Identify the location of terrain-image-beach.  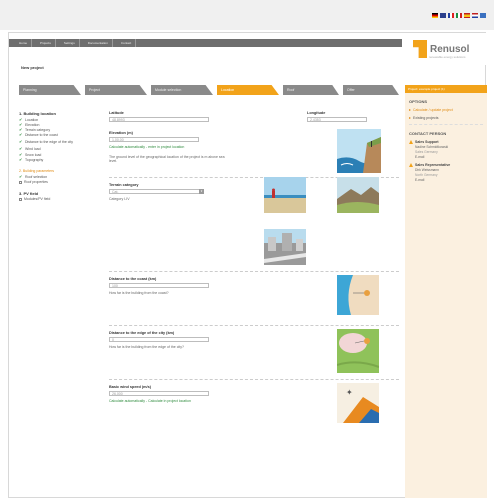
(285, 195).